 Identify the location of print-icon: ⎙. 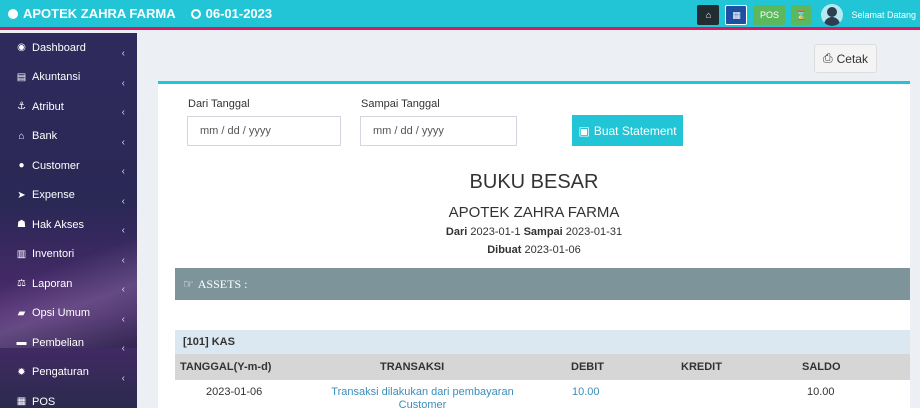
(828, 58).